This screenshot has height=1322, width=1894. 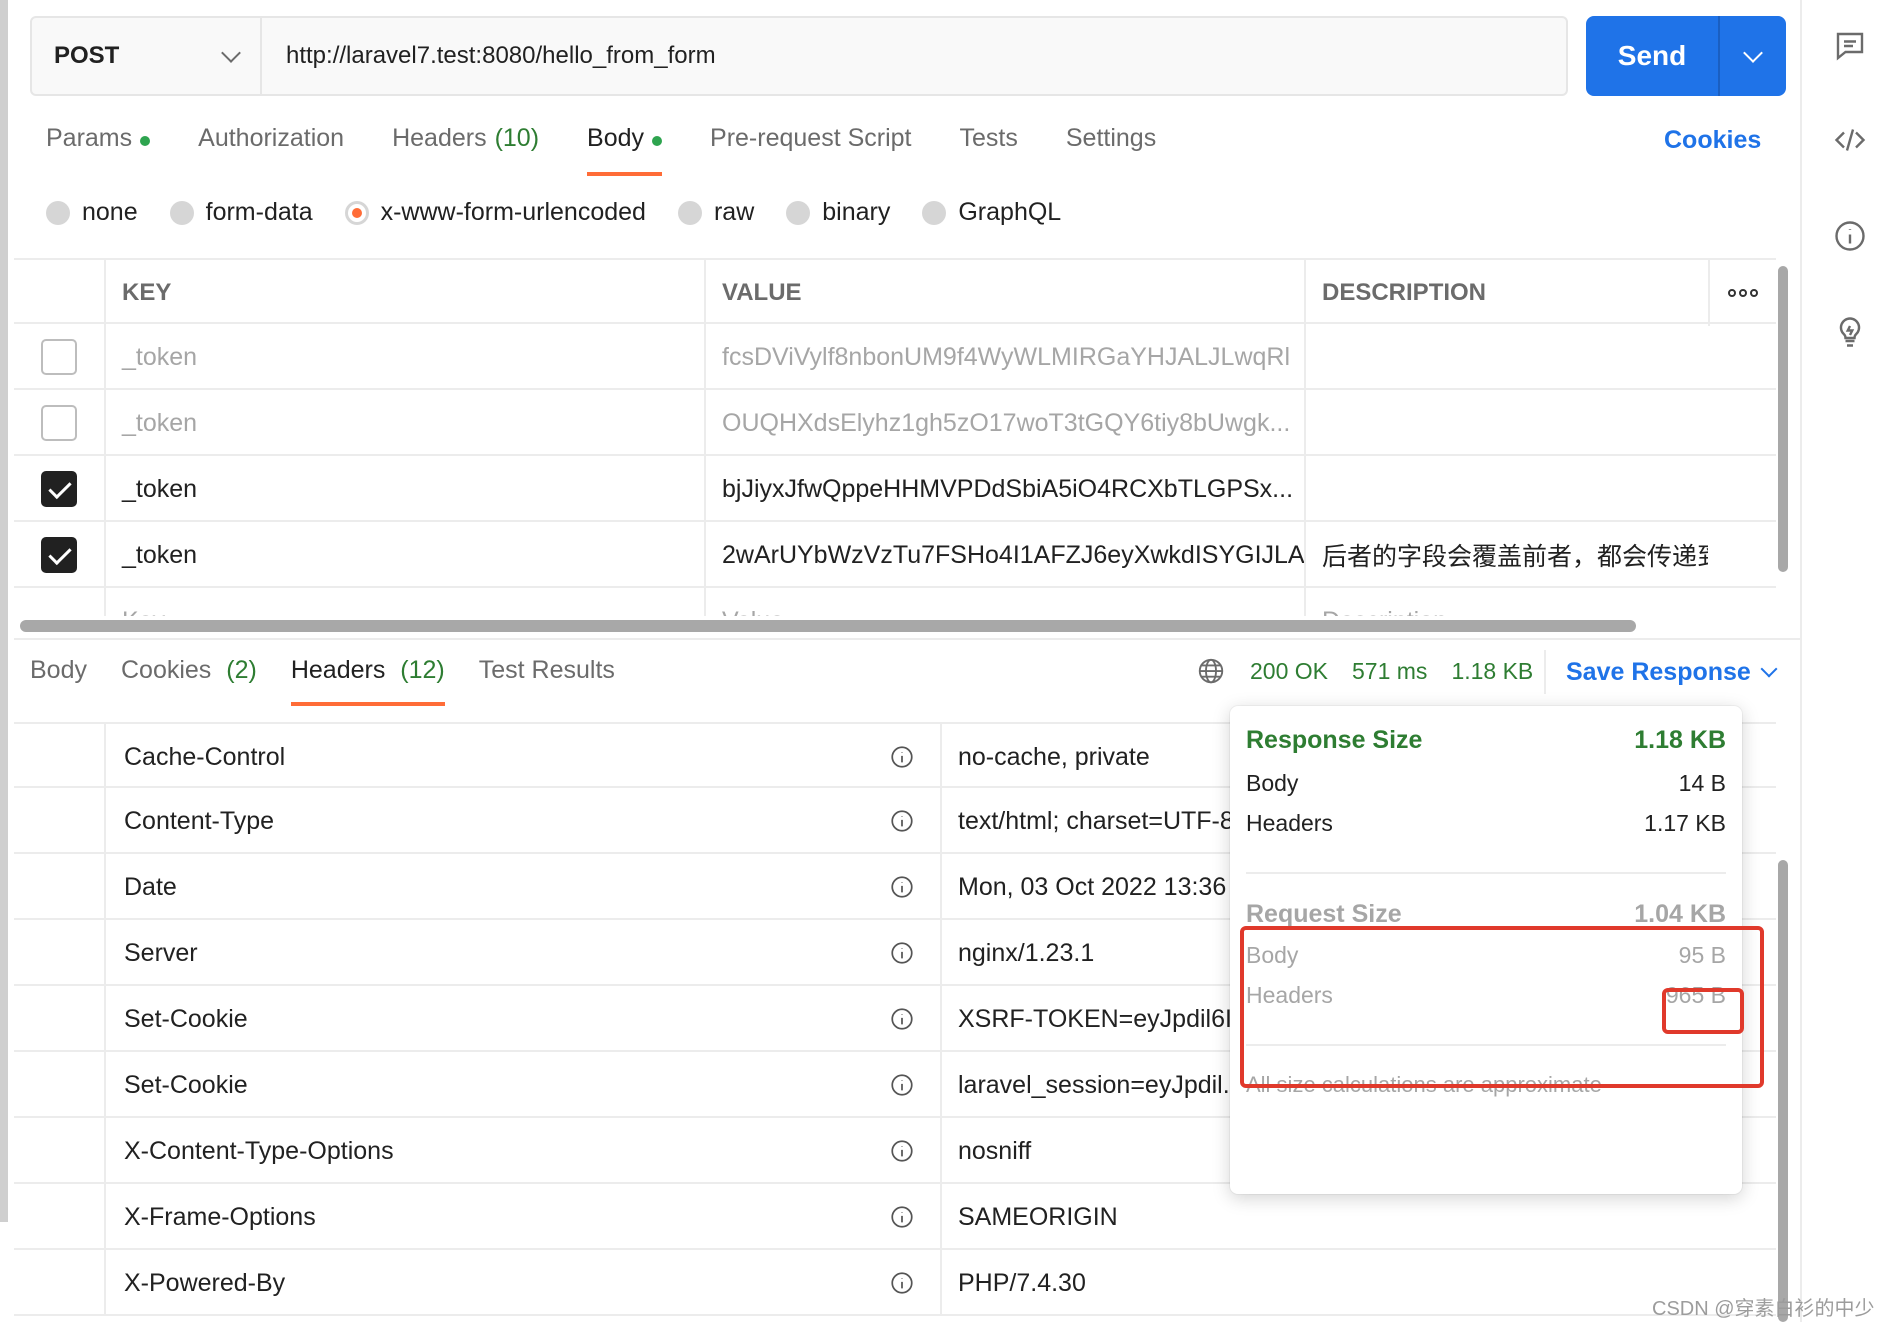 I want to click on tab-response-cookies-label: Cookies, so click(x=166, y=670).